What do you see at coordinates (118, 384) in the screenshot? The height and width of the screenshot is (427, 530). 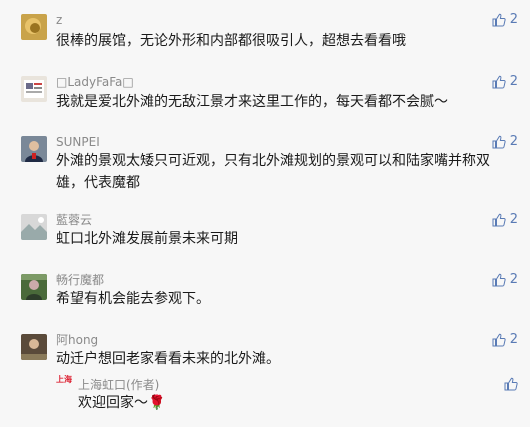 I see `author-name: 上海虹口(作者)` at bounding box center [118, 384].